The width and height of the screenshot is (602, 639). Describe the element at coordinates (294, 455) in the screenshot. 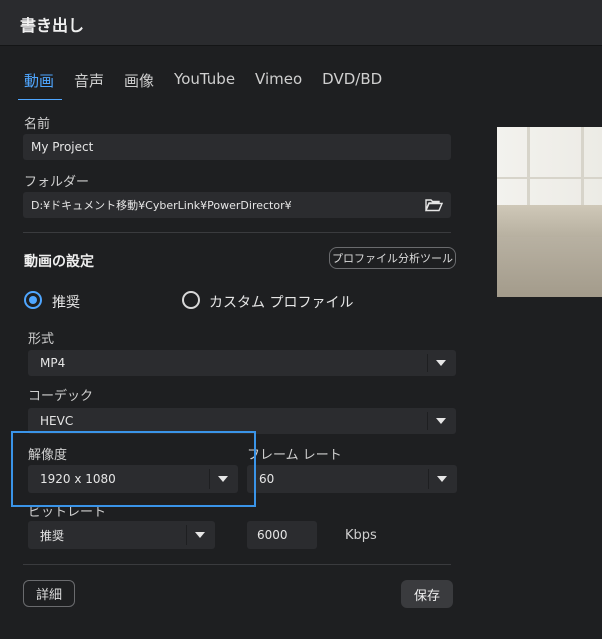

I see `frame-rate-label: フレーム レート` at that location.